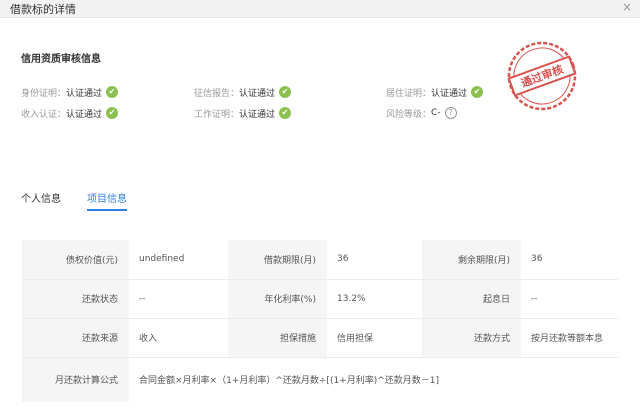 The height and width of the screenshot is (410, 640). I want to click on field-label: 还款状态, so click(75, 299).